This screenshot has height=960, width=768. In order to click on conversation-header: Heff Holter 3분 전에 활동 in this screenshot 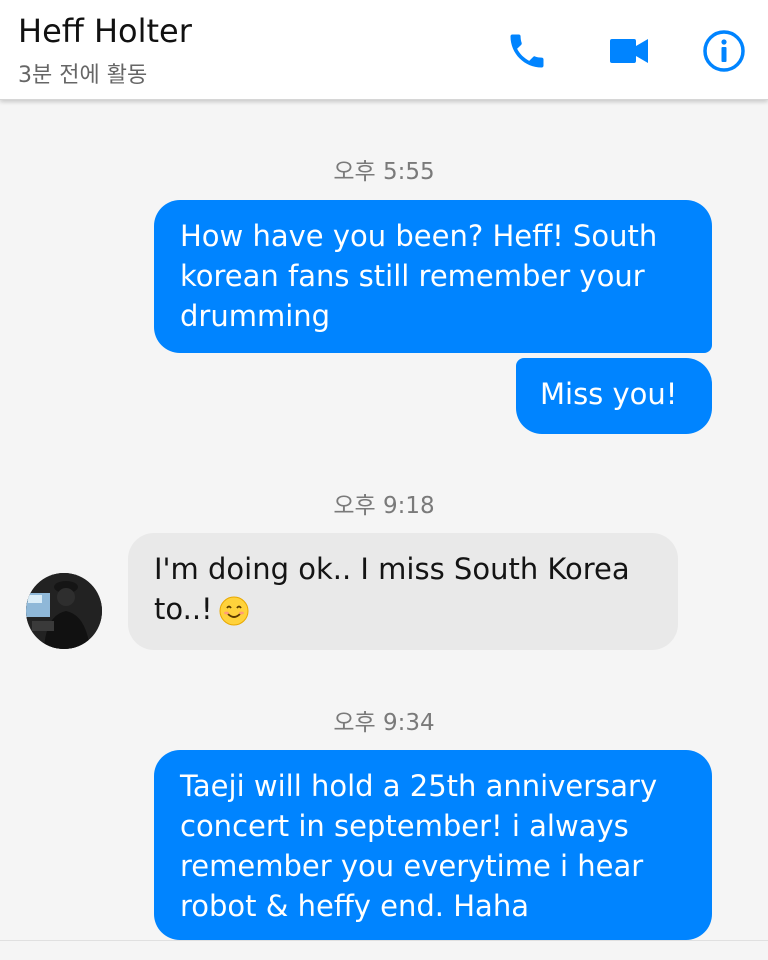, I will do `click(384, 50)`.